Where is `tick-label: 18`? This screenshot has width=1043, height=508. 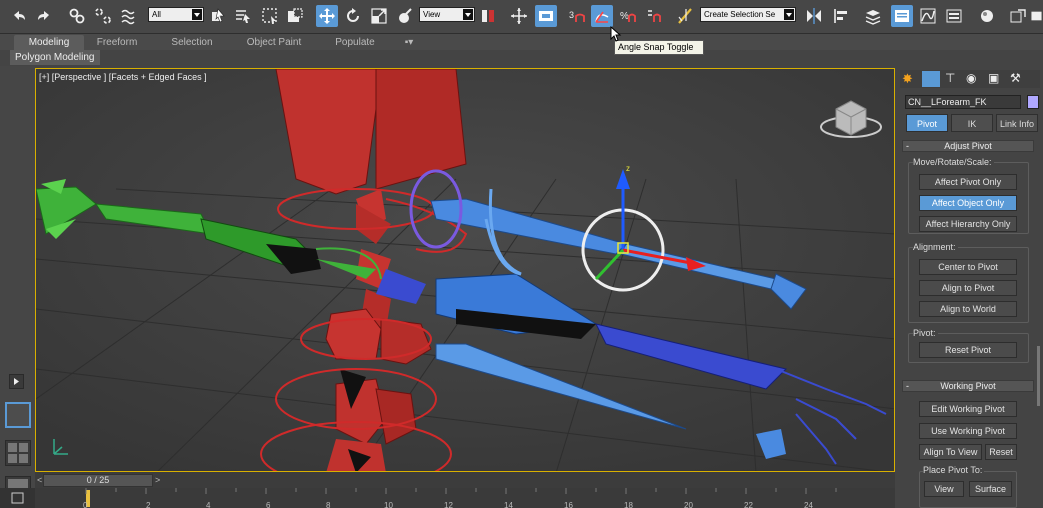
tick-label: 18 is located at coordinates (628, 504).